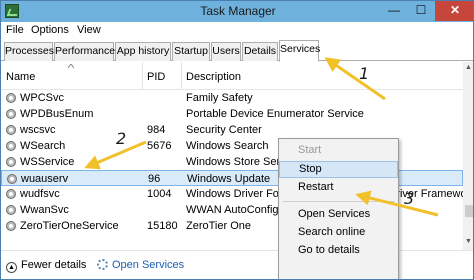  What do you see at coordinates (29, 51) in the screenshot?
I see `tab-processes: Processes` at bounding box center [29, 51].